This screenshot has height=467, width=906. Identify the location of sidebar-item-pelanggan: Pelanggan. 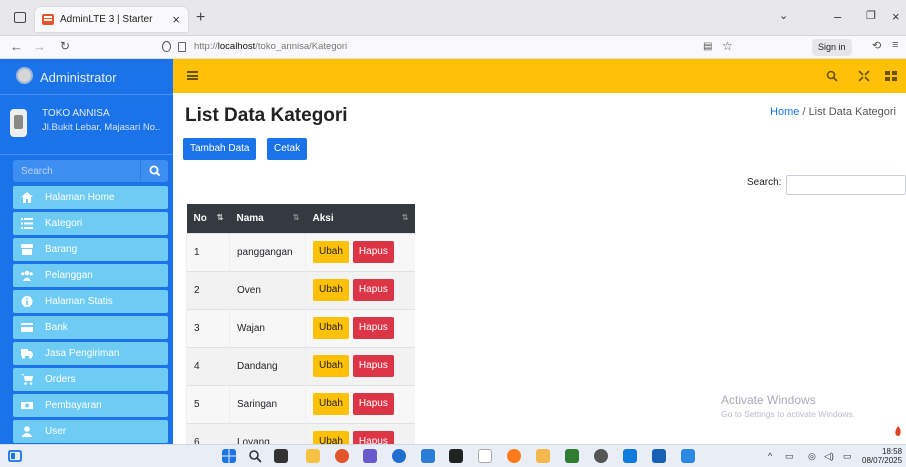
(90, 275).